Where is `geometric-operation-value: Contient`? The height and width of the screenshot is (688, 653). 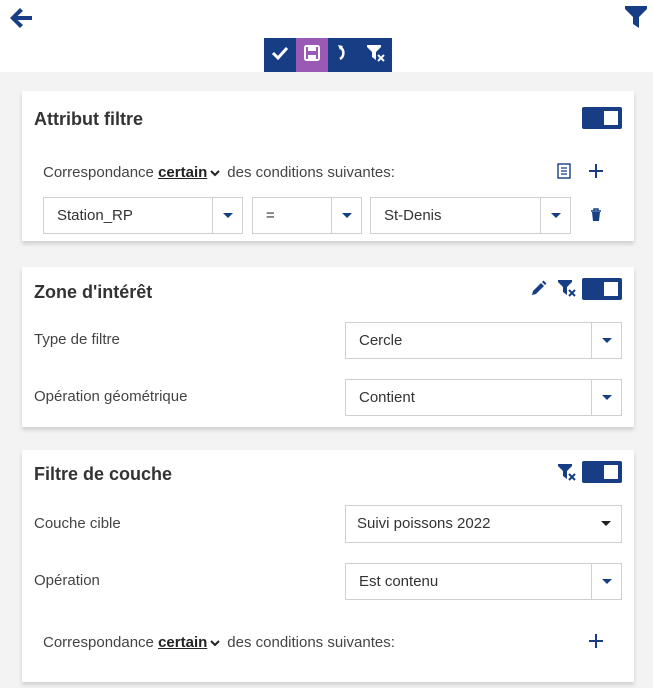
geometric-operation-value: Contient is located at coordinates (387, 397).